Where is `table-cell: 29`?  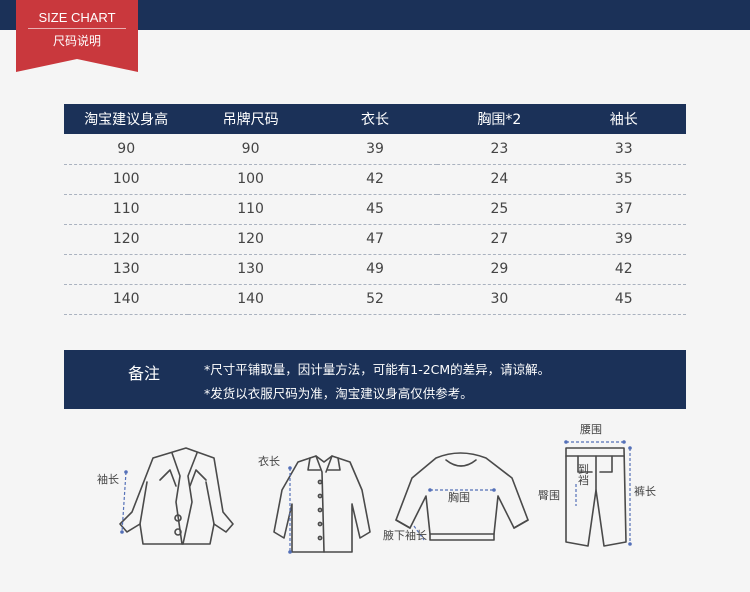
table-cell: 29 is located at coordinates (499, 269).